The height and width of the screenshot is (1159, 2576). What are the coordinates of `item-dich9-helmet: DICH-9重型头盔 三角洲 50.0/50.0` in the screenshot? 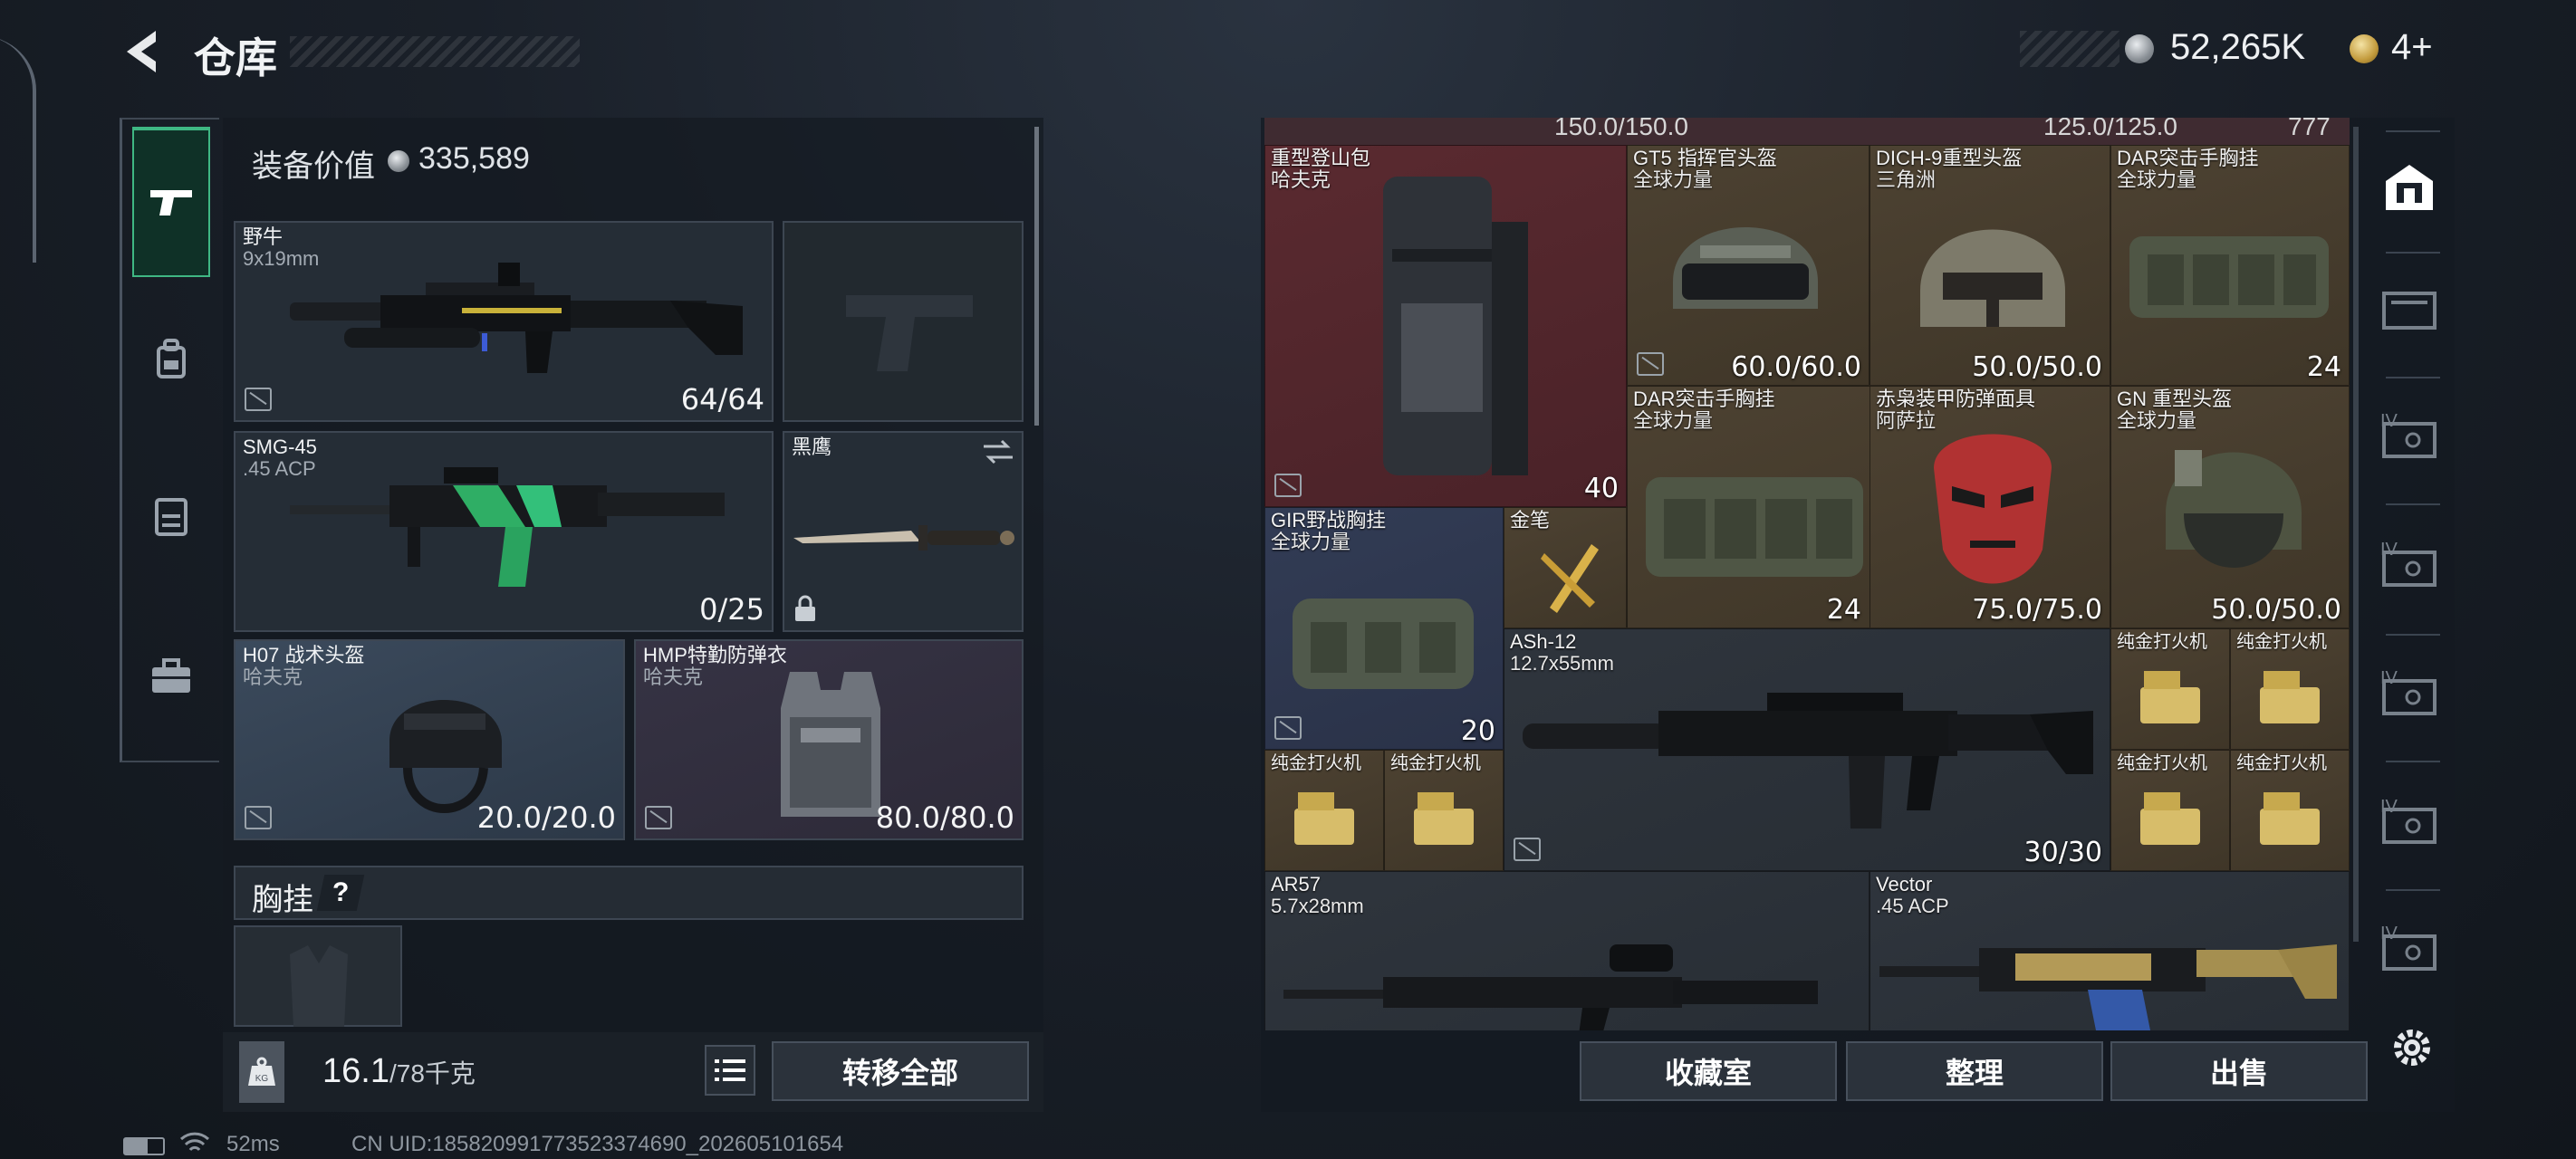 It's located at (1990, 265).